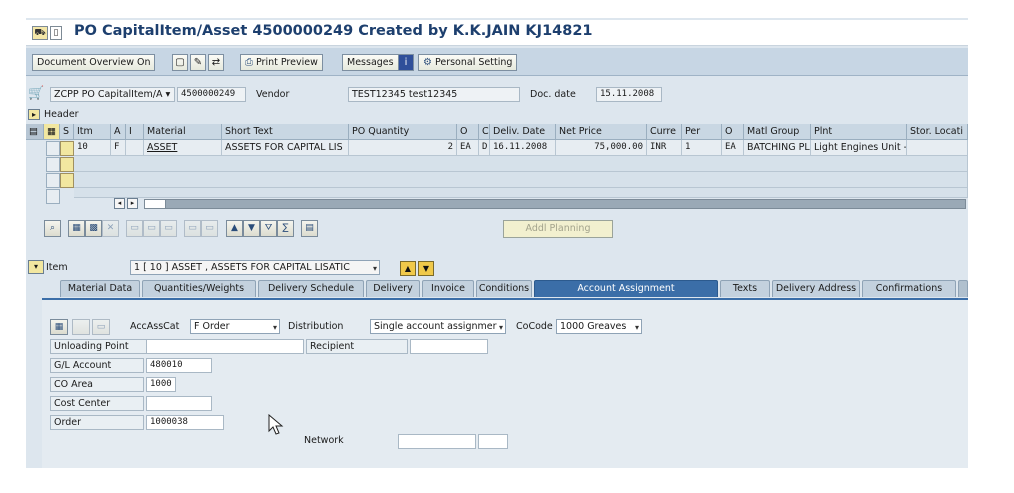  I want to click on addl-planning-button: Addl Planning, so click(558, 229).